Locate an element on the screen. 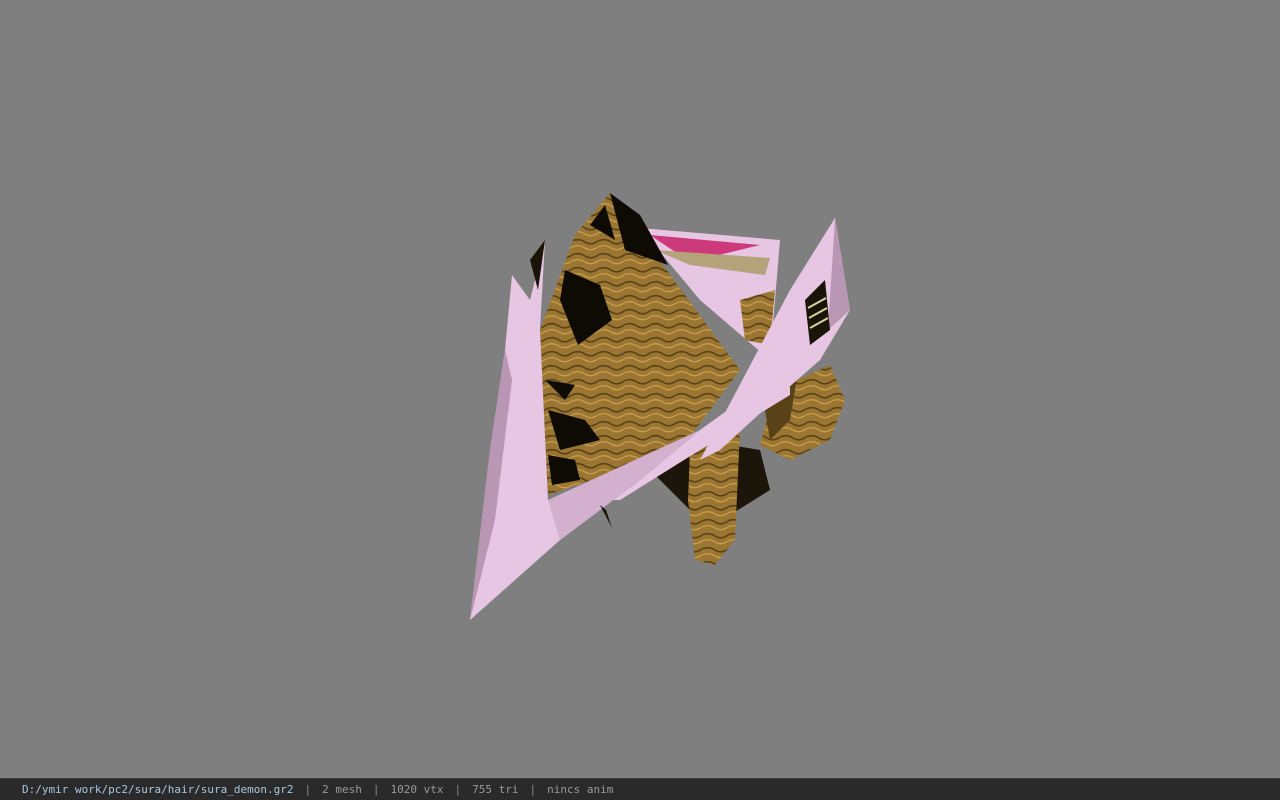 The height and width of the screenshot is (800, 1280). animation-status: nincs anim is located at coordinates (580, 789).